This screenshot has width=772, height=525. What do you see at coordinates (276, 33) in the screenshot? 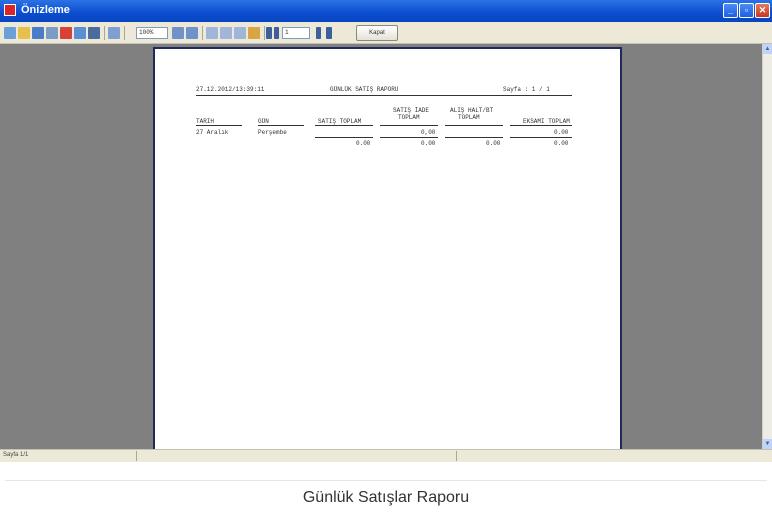
I see `prev-page-icon` at bounding box center [276, 33].